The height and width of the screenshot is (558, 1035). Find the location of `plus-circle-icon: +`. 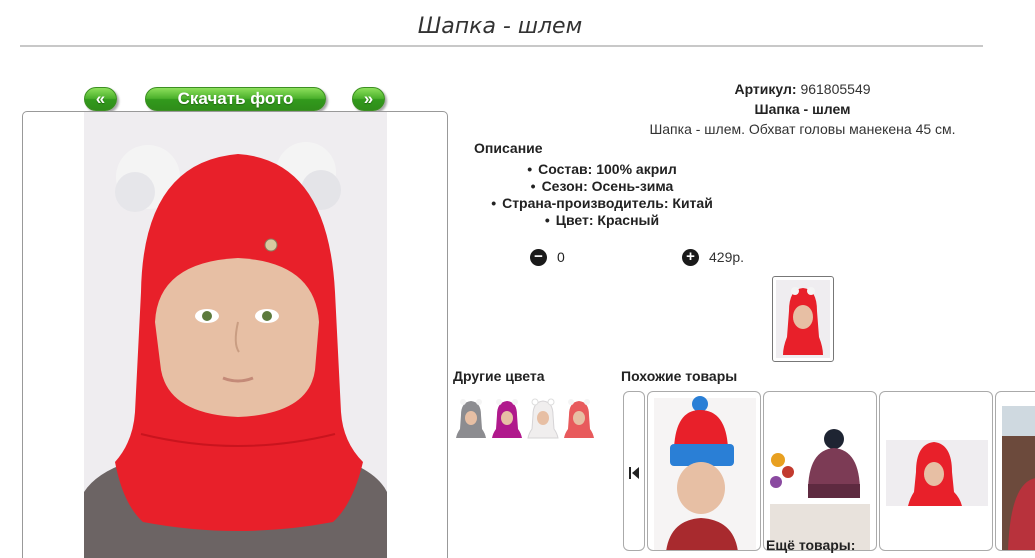

plus-circle-icon: + is located at coordinates (690, 257).